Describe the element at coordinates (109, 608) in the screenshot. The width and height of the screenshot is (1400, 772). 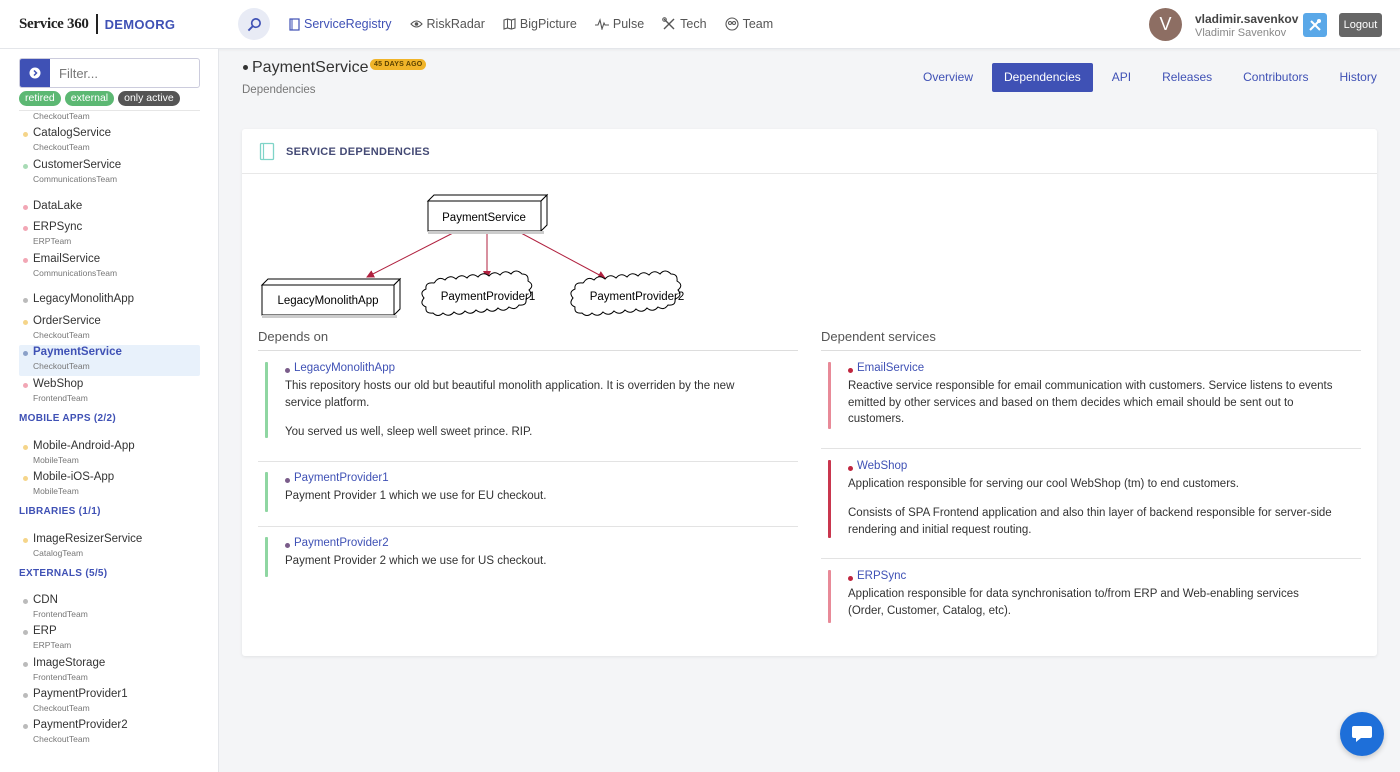
I see `sidebar-item-cdn: CDN FrontendTeam` at that location.